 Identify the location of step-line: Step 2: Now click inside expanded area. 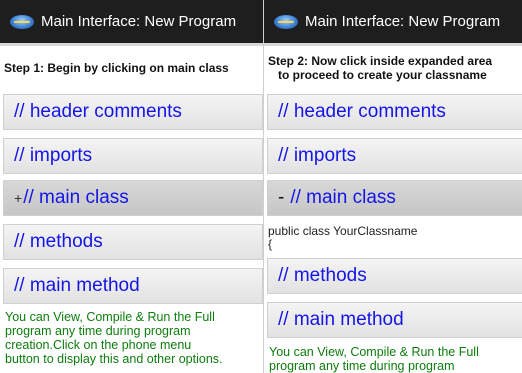
(380, 61).